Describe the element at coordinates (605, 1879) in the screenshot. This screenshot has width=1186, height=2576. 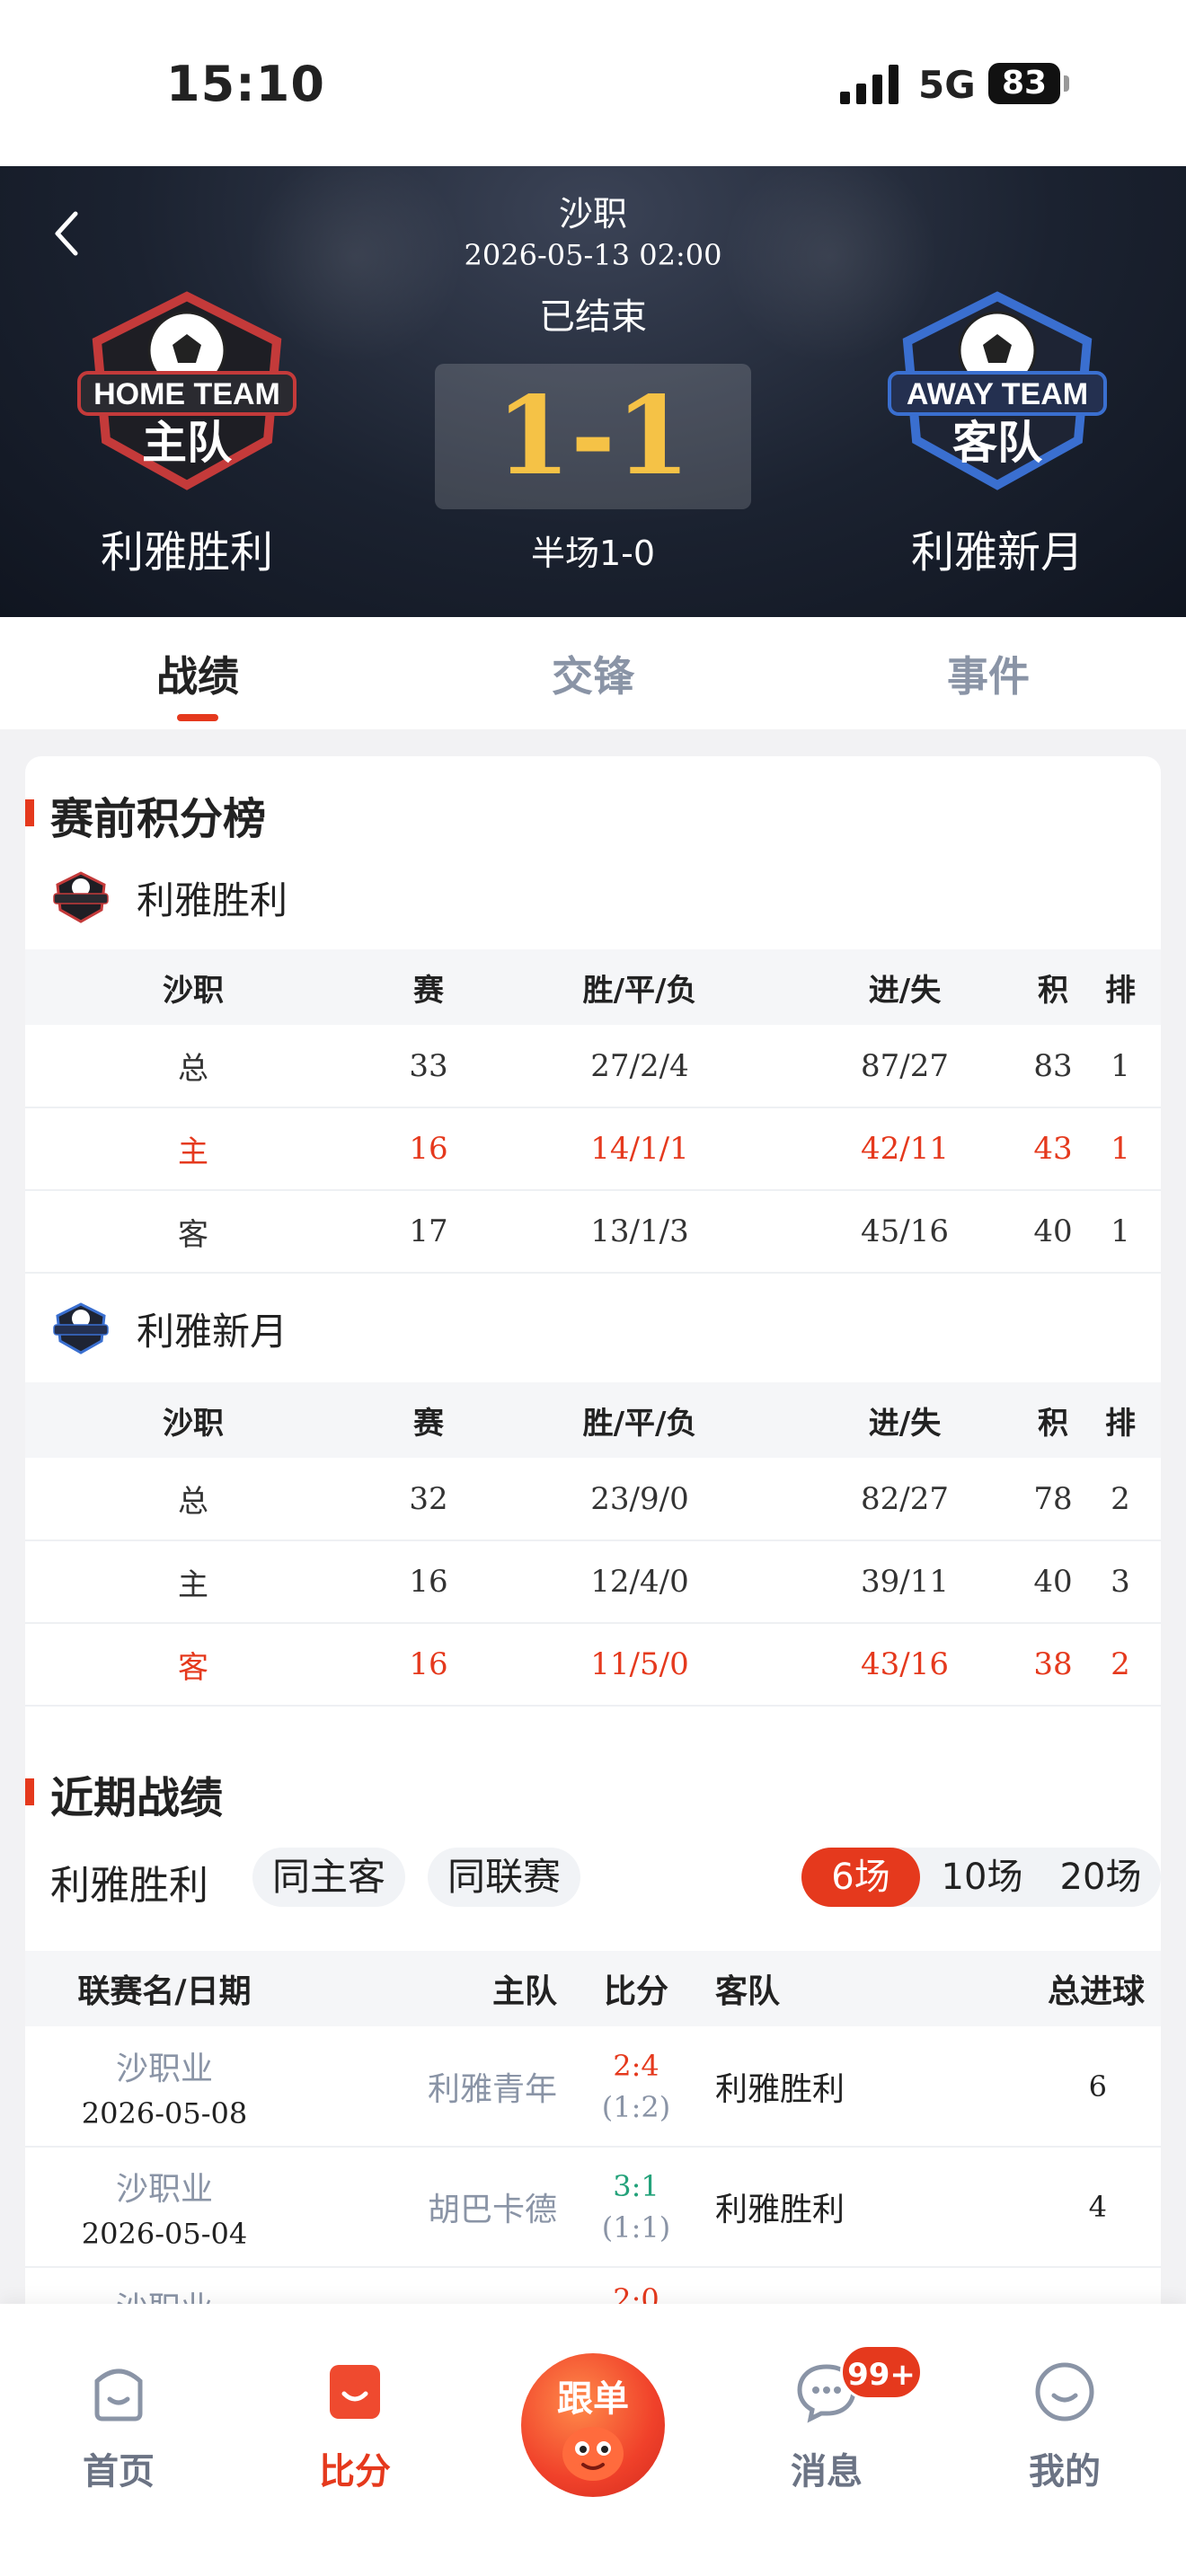
I see `recent-filter-row: 利雅胜利 同主客 同联赛 6场 10场 20场` at that location.